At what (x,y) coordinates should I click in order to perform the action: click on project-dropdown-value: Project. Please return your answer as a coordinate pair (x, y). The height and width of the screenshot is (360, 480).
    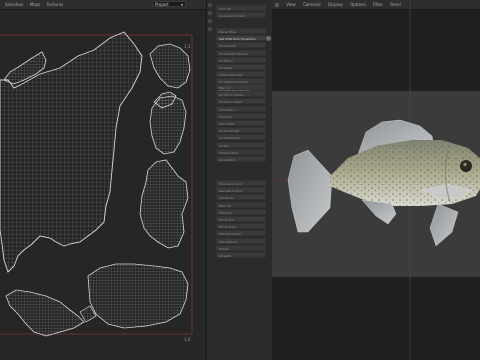
    Looking at the image, I should click on (162, 4).